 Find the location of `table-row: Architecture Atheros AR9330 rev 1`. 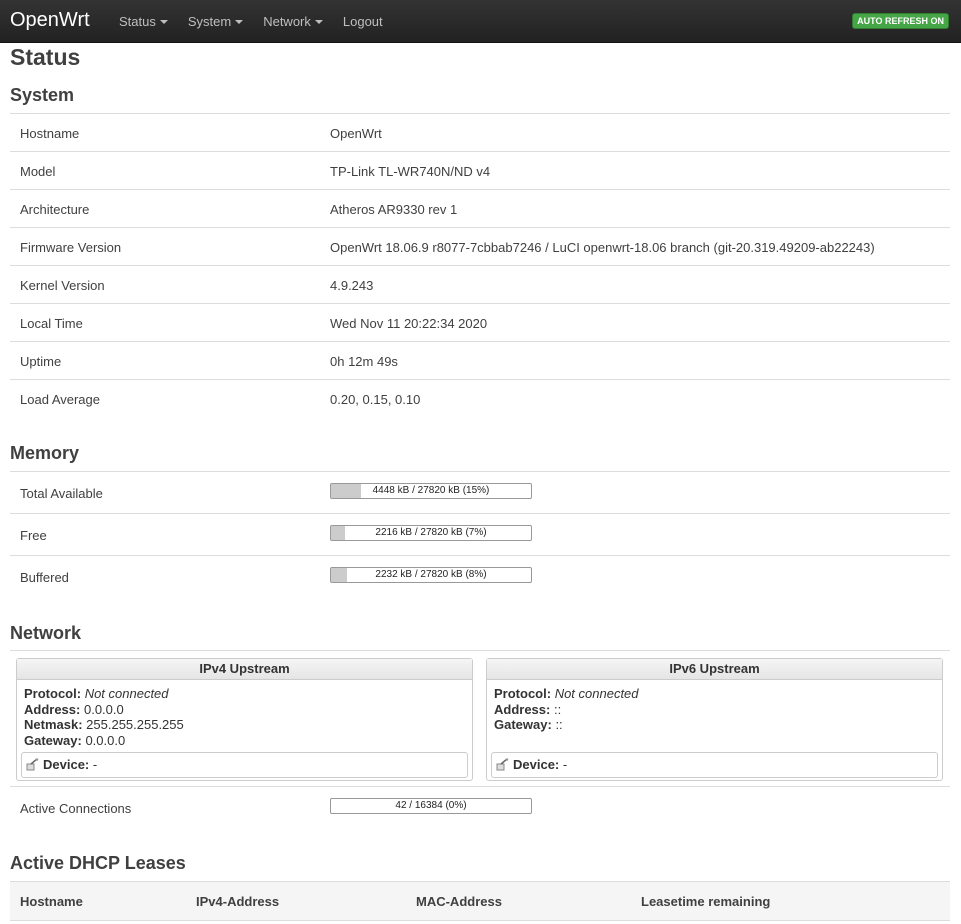

table-row: Architecture Atheros AR9330 rev 1 is located at coordinates (480, 208).